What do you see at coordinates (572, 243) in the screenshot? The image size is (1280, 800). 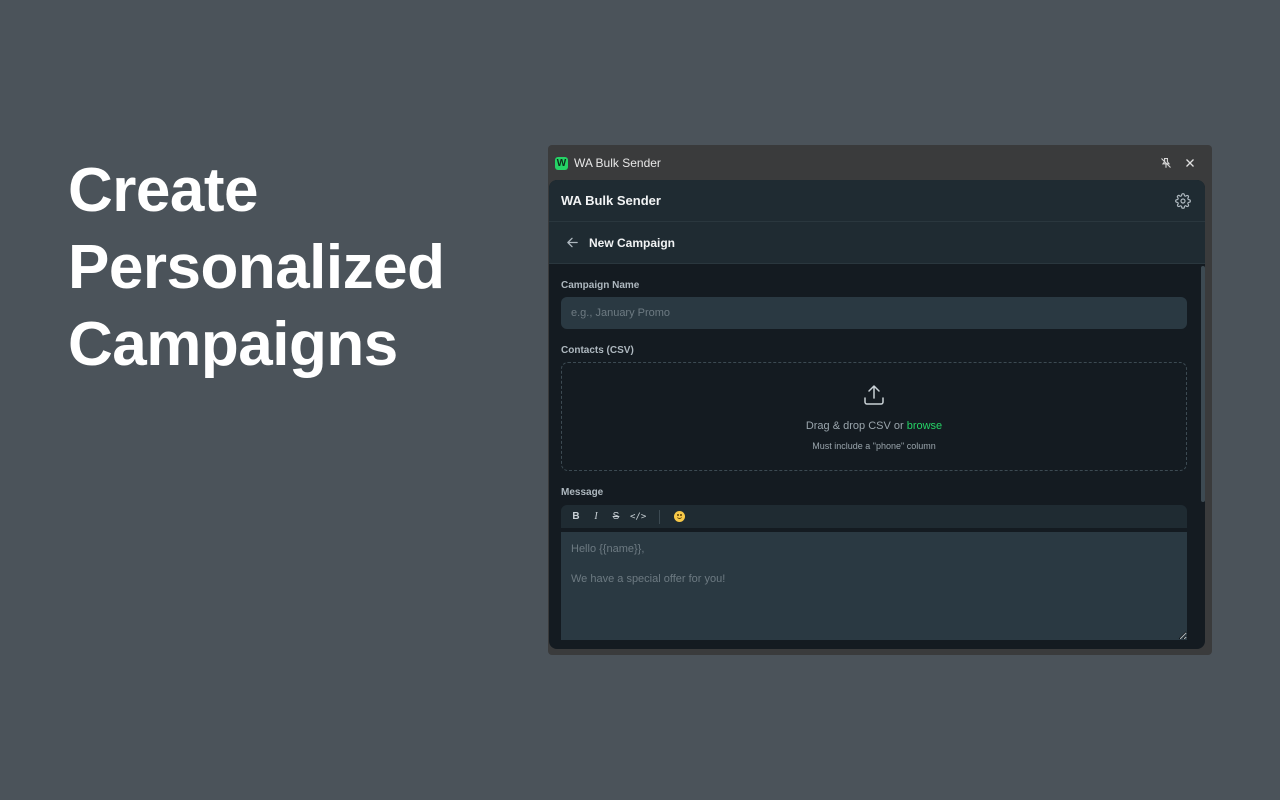 I see `back-arrow-icon` at bounding box center [572, 243].